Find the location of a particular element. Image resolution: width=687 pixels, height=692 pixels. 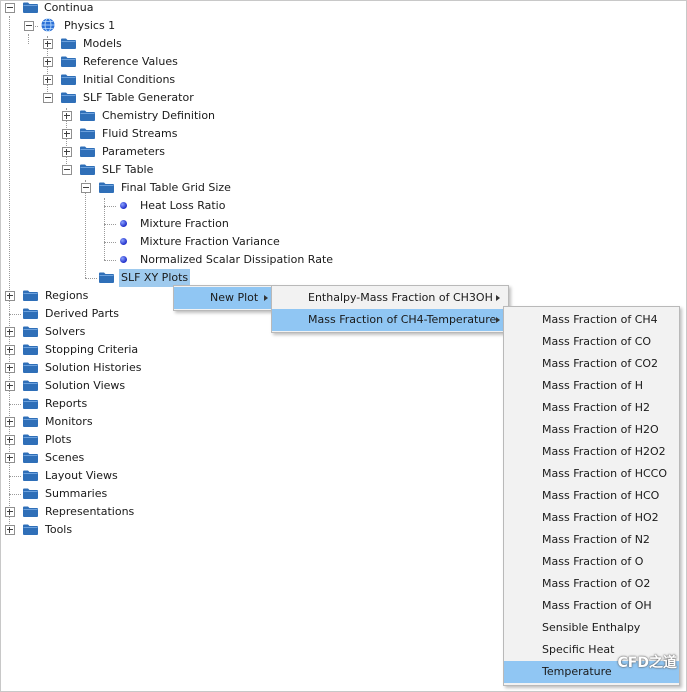

tree-label: Normalized Scalar Dissipation Rate is located at coordinates (237, 259).